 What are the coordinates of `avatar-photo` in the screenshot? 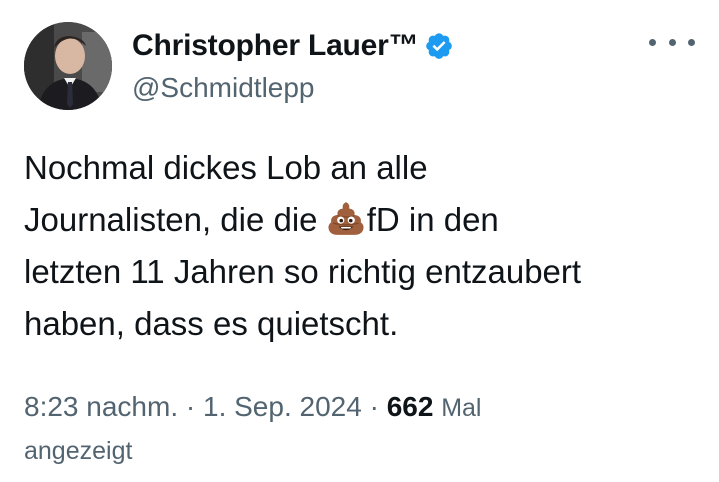 It's located at (68, 66).